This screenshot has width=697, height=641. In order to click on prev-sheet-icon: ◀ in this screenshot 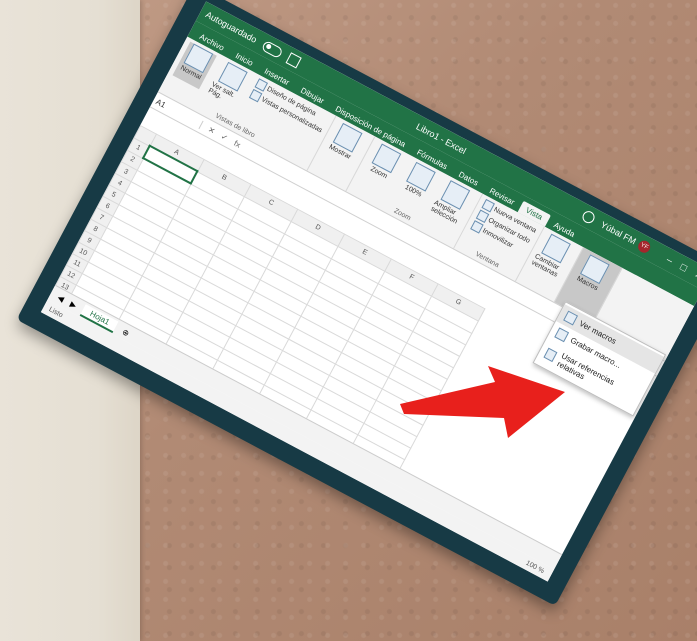, I will do `click(61, 297)`.